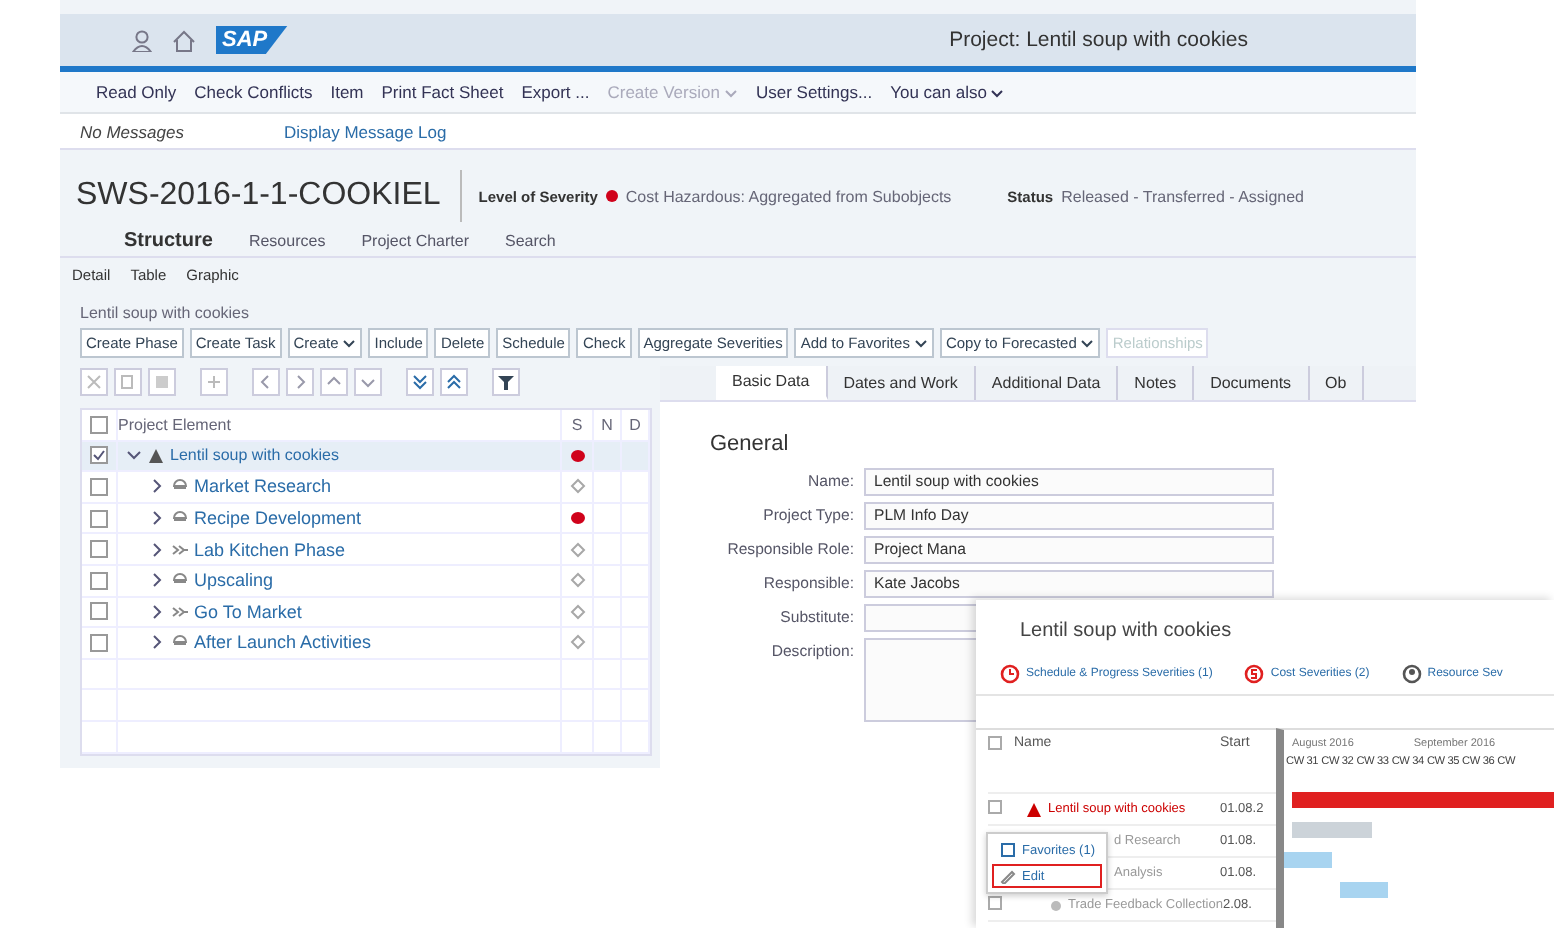 The width and height of the screenshot is (1554, 928). I want to click on copy-icon, so click(128, 382).